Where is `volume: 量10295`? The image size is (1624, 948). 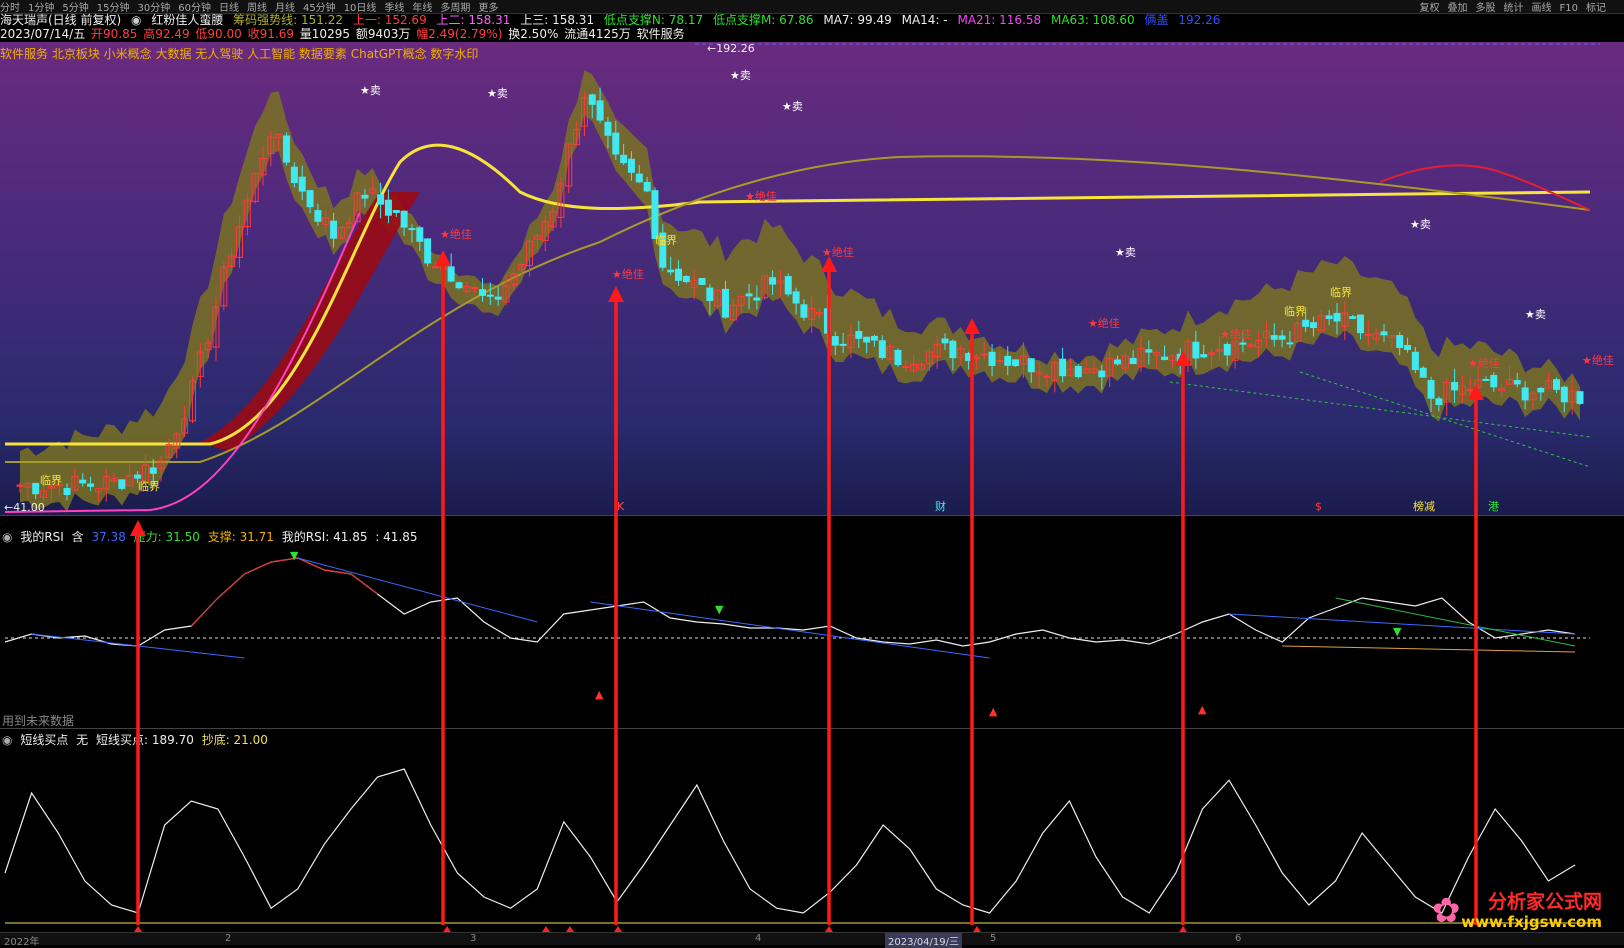
volume: 量10295 is located at coordinates (324, 34).